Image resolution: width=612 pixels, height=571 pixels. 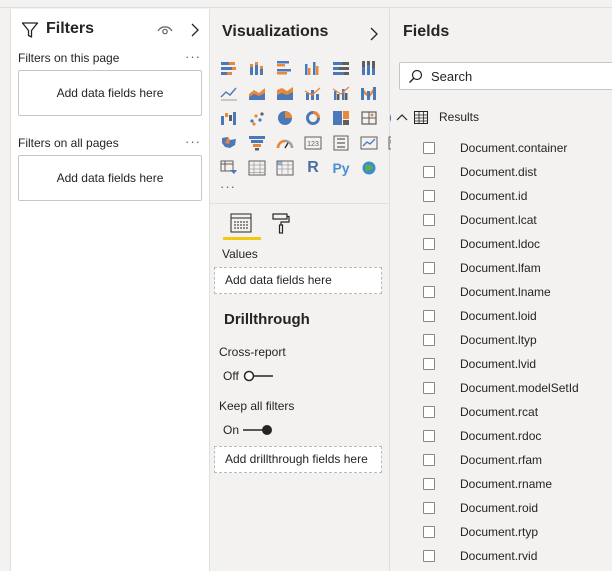 I want to click on viz-divider, so click(x=300, y=203).